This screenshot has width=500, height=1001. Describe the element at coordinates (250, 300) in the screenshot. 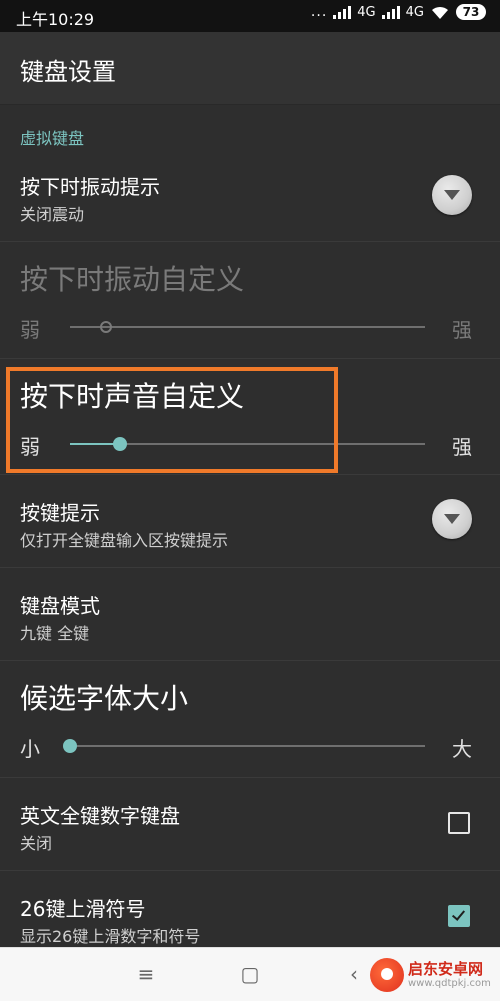

I see `setting-vibration-custom: 按下时振动自定义 弱 强` at that location.